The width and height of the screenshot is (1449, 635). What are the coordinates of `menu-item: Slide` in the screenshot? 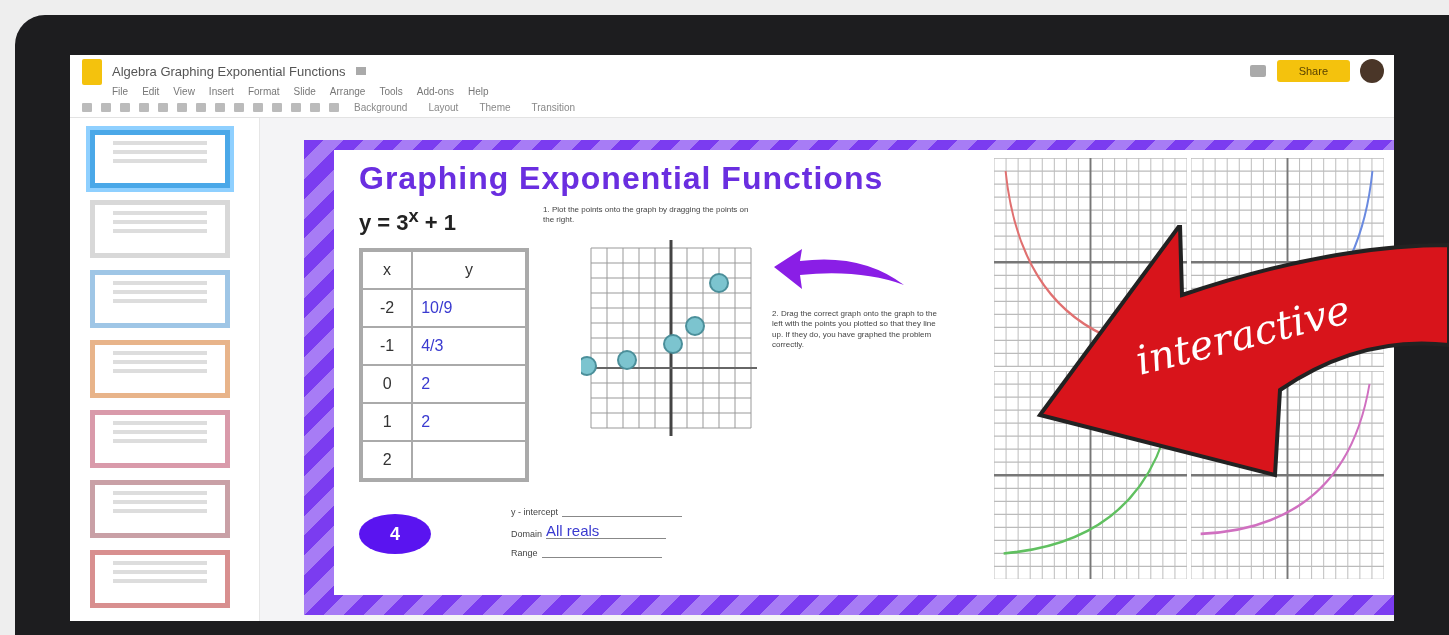 It's located at (304, 91).